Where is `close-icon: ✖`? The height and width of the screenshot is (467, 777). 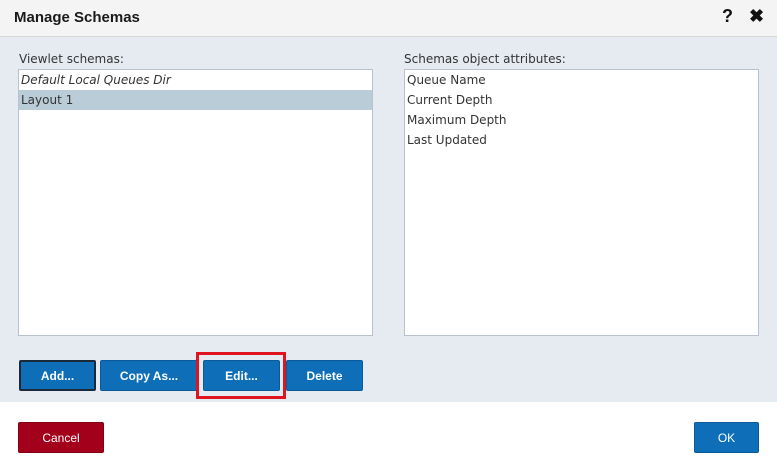
close-icon: ✖ is located at coordinates (756, 16).